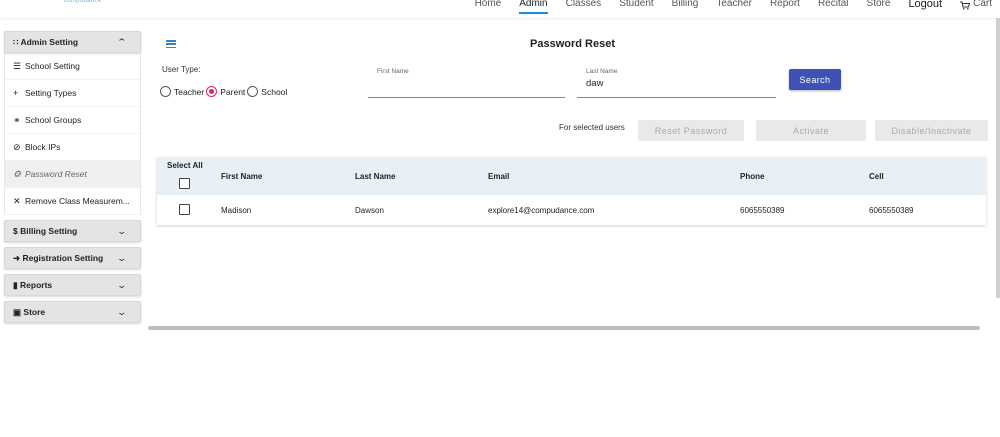  I want to click on link-icon: ⚭, so click(17, 119).